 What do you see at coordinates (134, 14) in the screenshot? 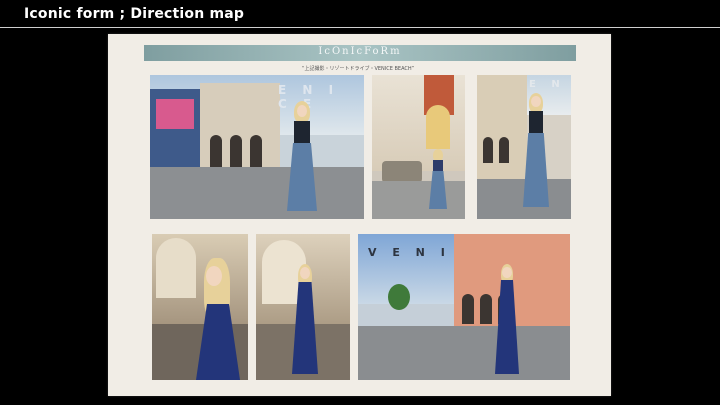
I see `slide-title: Iconic form ; Direction map` at bounding box center [134, 14].